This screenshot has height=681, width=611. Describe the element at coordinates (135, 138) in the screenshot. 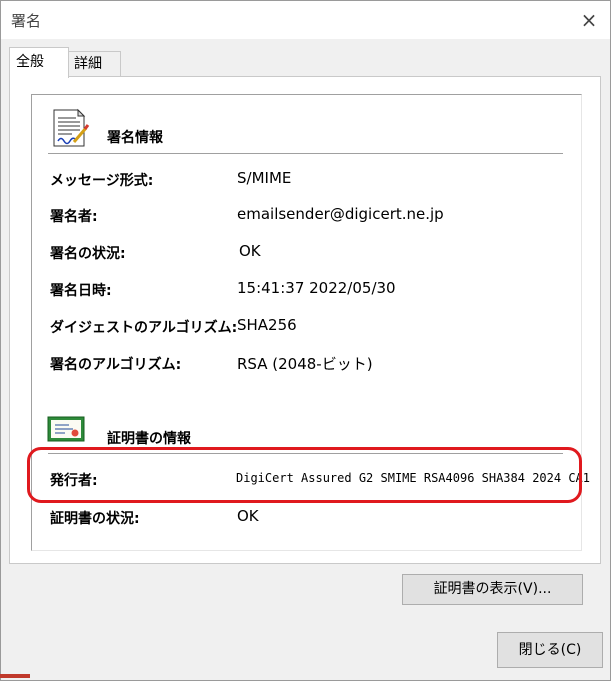

I see `signature-info-title: 署名情報` at that location.